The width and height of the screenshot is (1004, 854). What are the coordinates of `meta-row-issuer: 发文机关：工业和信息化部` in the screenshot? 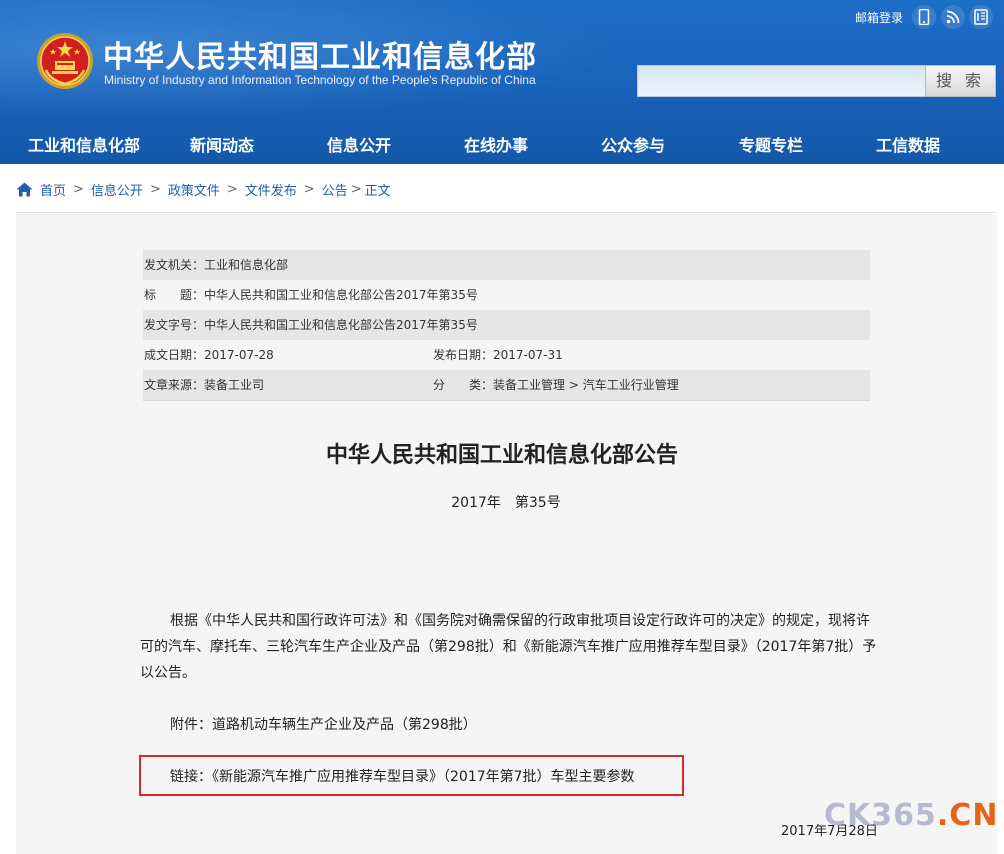 It's located at (506, 265).